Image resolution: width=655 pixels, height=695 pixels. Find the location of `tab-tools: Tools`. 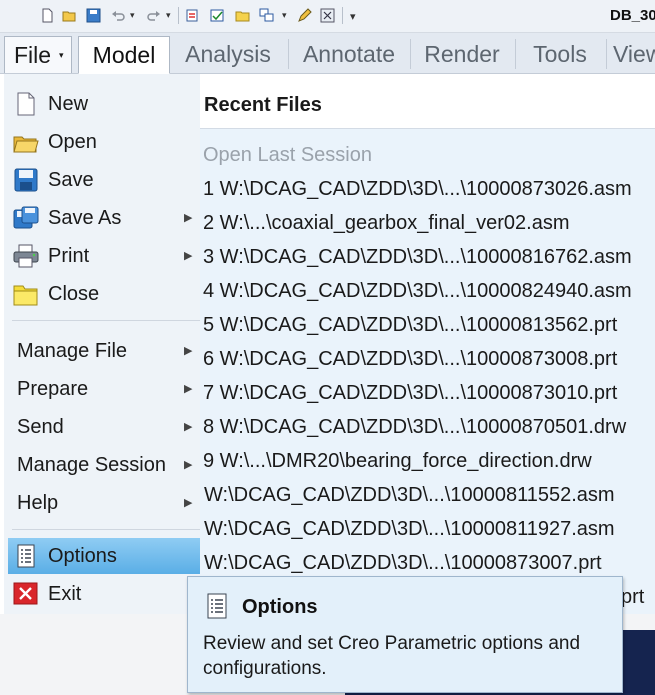

tab-tools: Tools is located at coordinates (560, 54).